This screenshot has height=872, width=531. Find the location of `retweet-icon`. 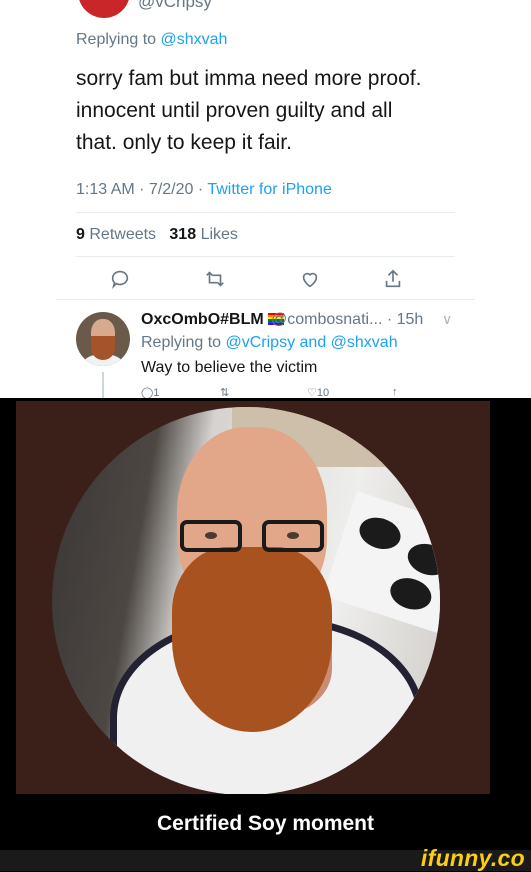

retweet-icon is located at coordinates (215, 279).